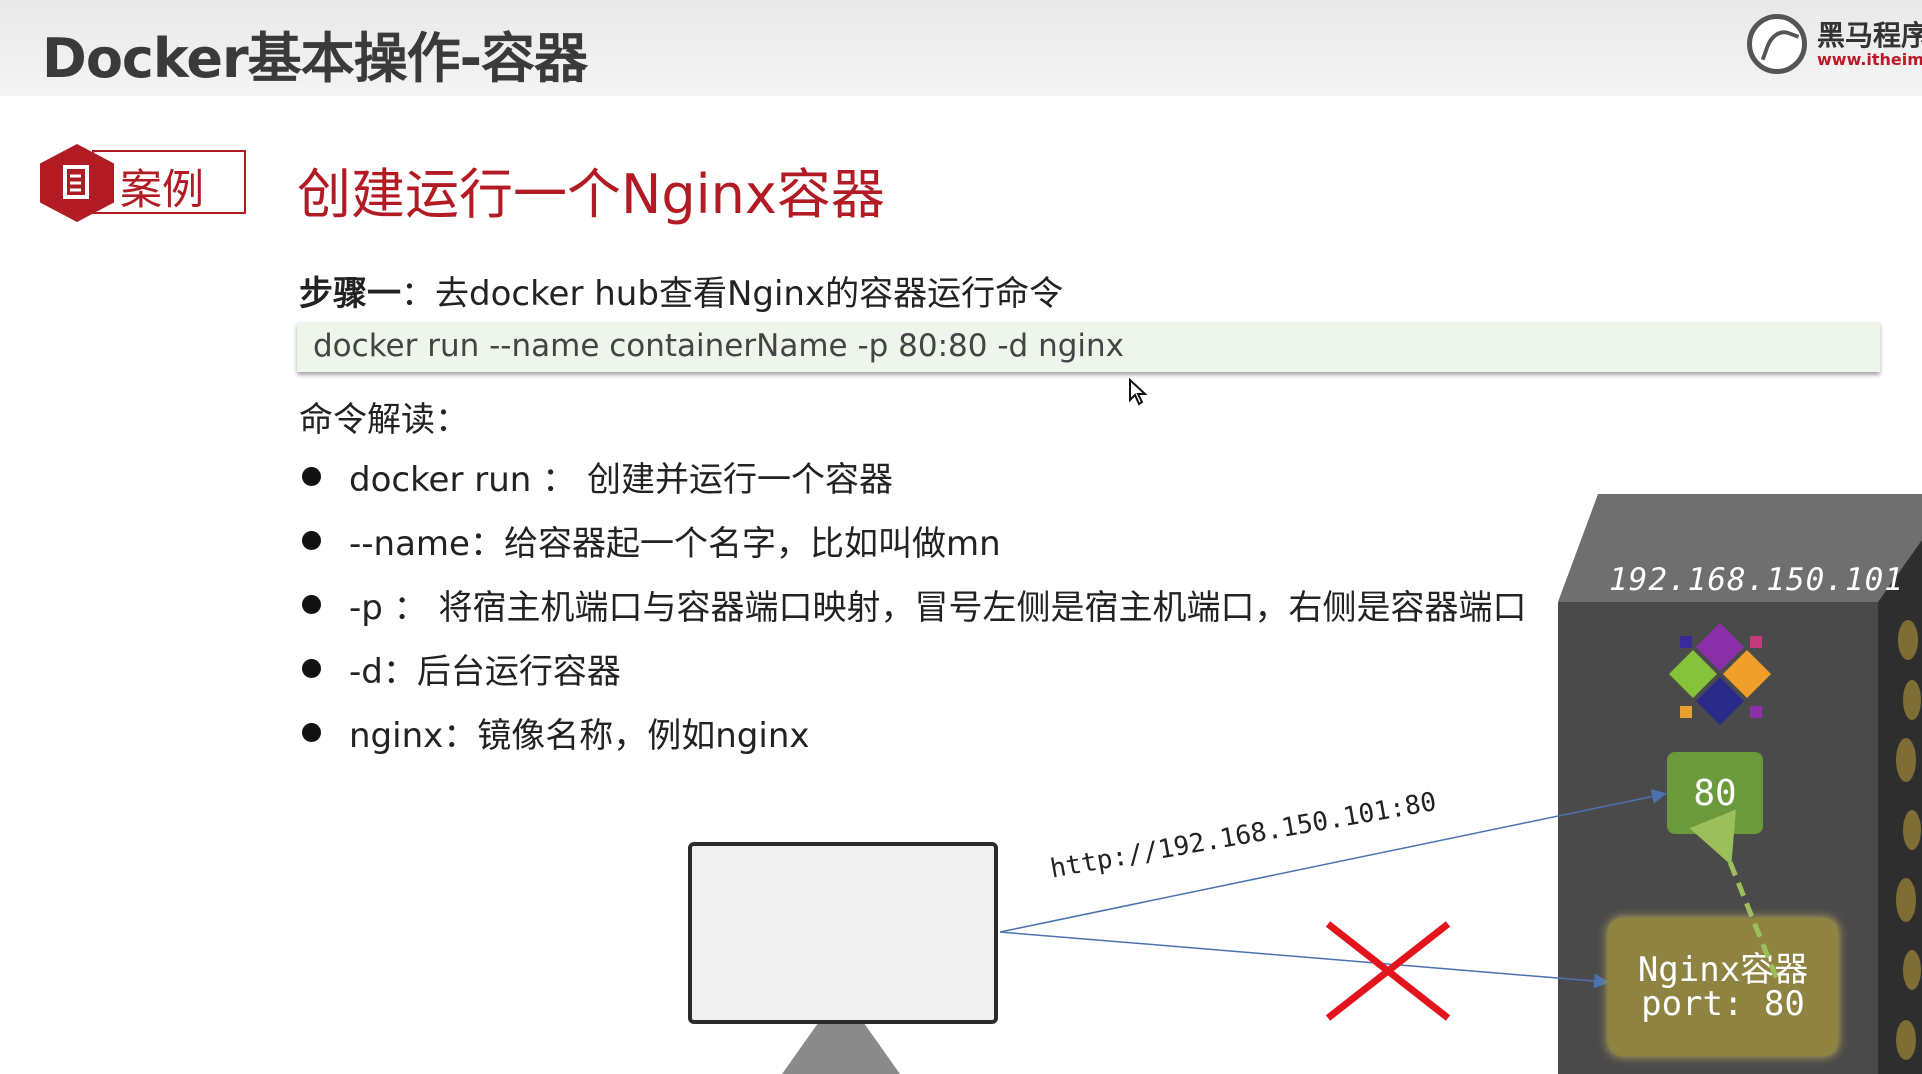 The height and width of the screenshot is (1074, 1922). I want to click on logo-text: 黑马程序, so click(1869, 35).